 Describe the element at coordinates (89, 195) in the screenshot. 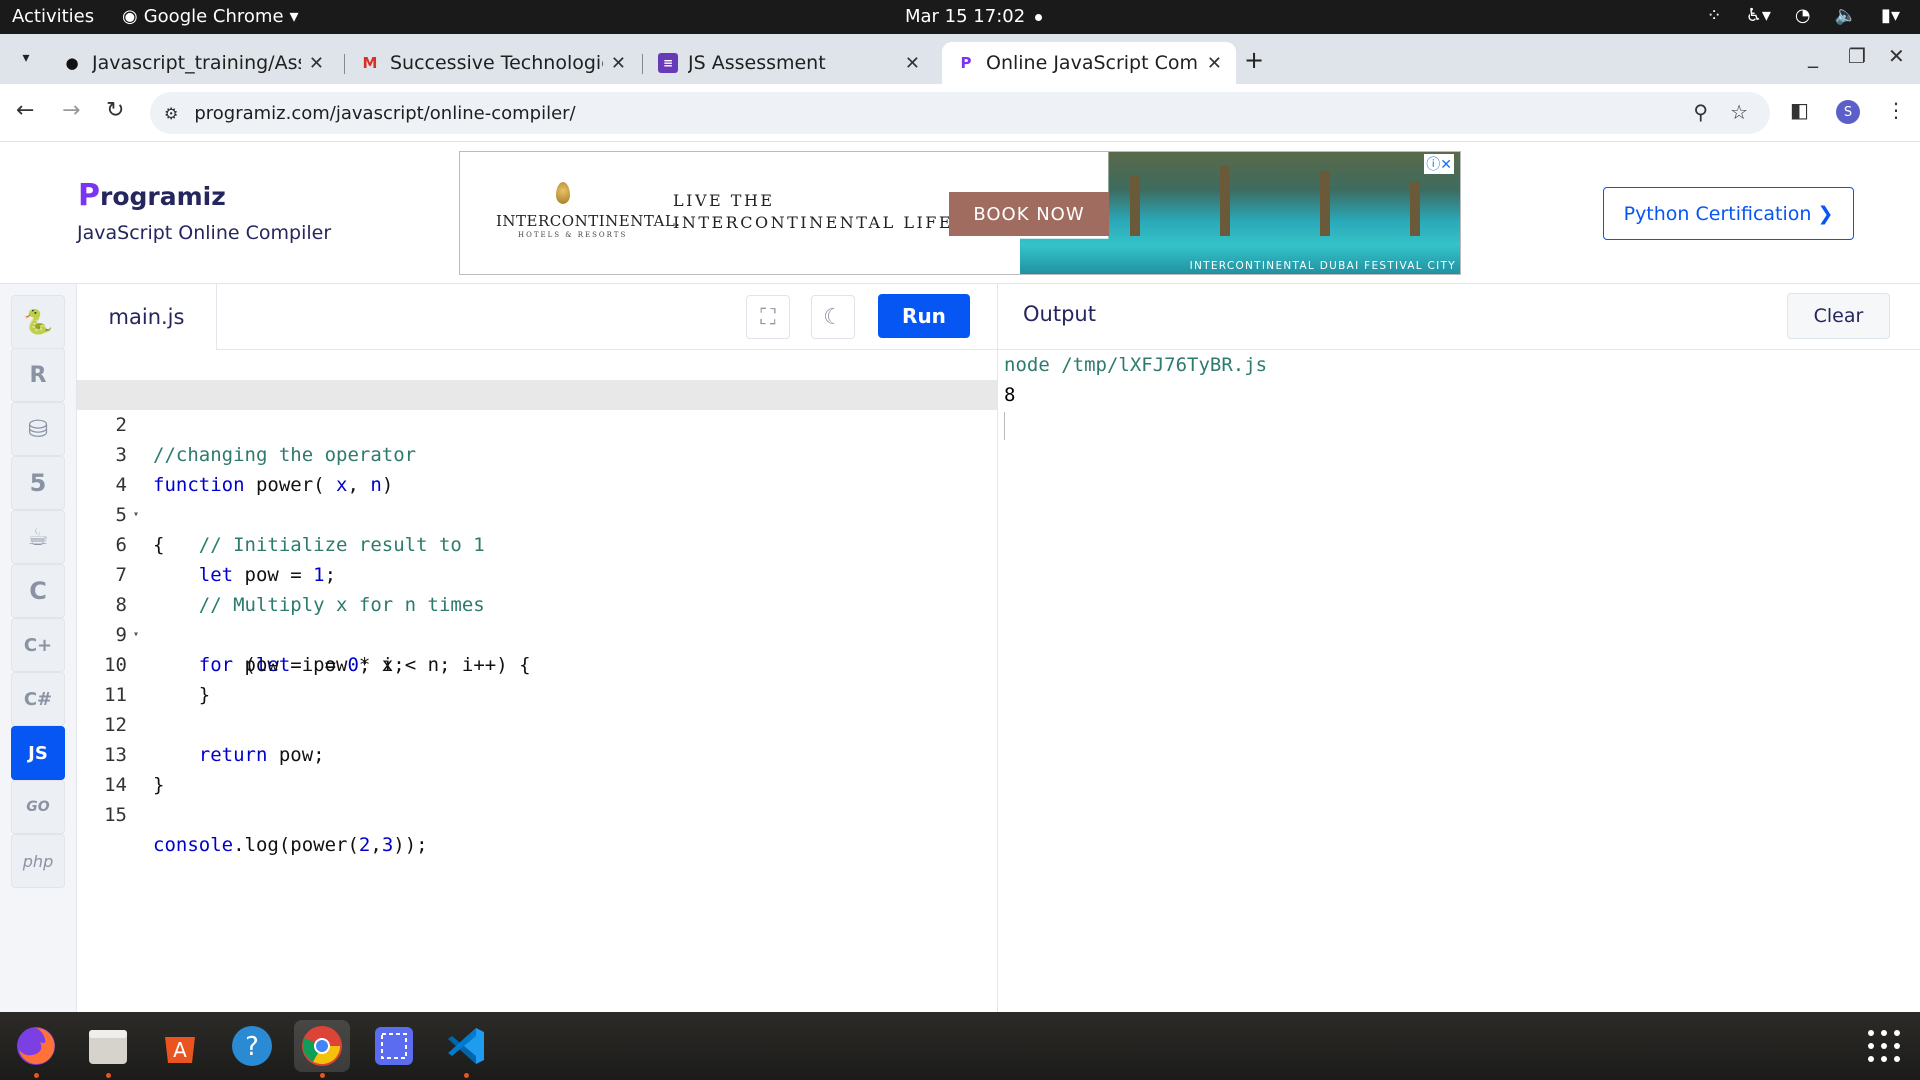

I see `logo-initial: P` at that location.